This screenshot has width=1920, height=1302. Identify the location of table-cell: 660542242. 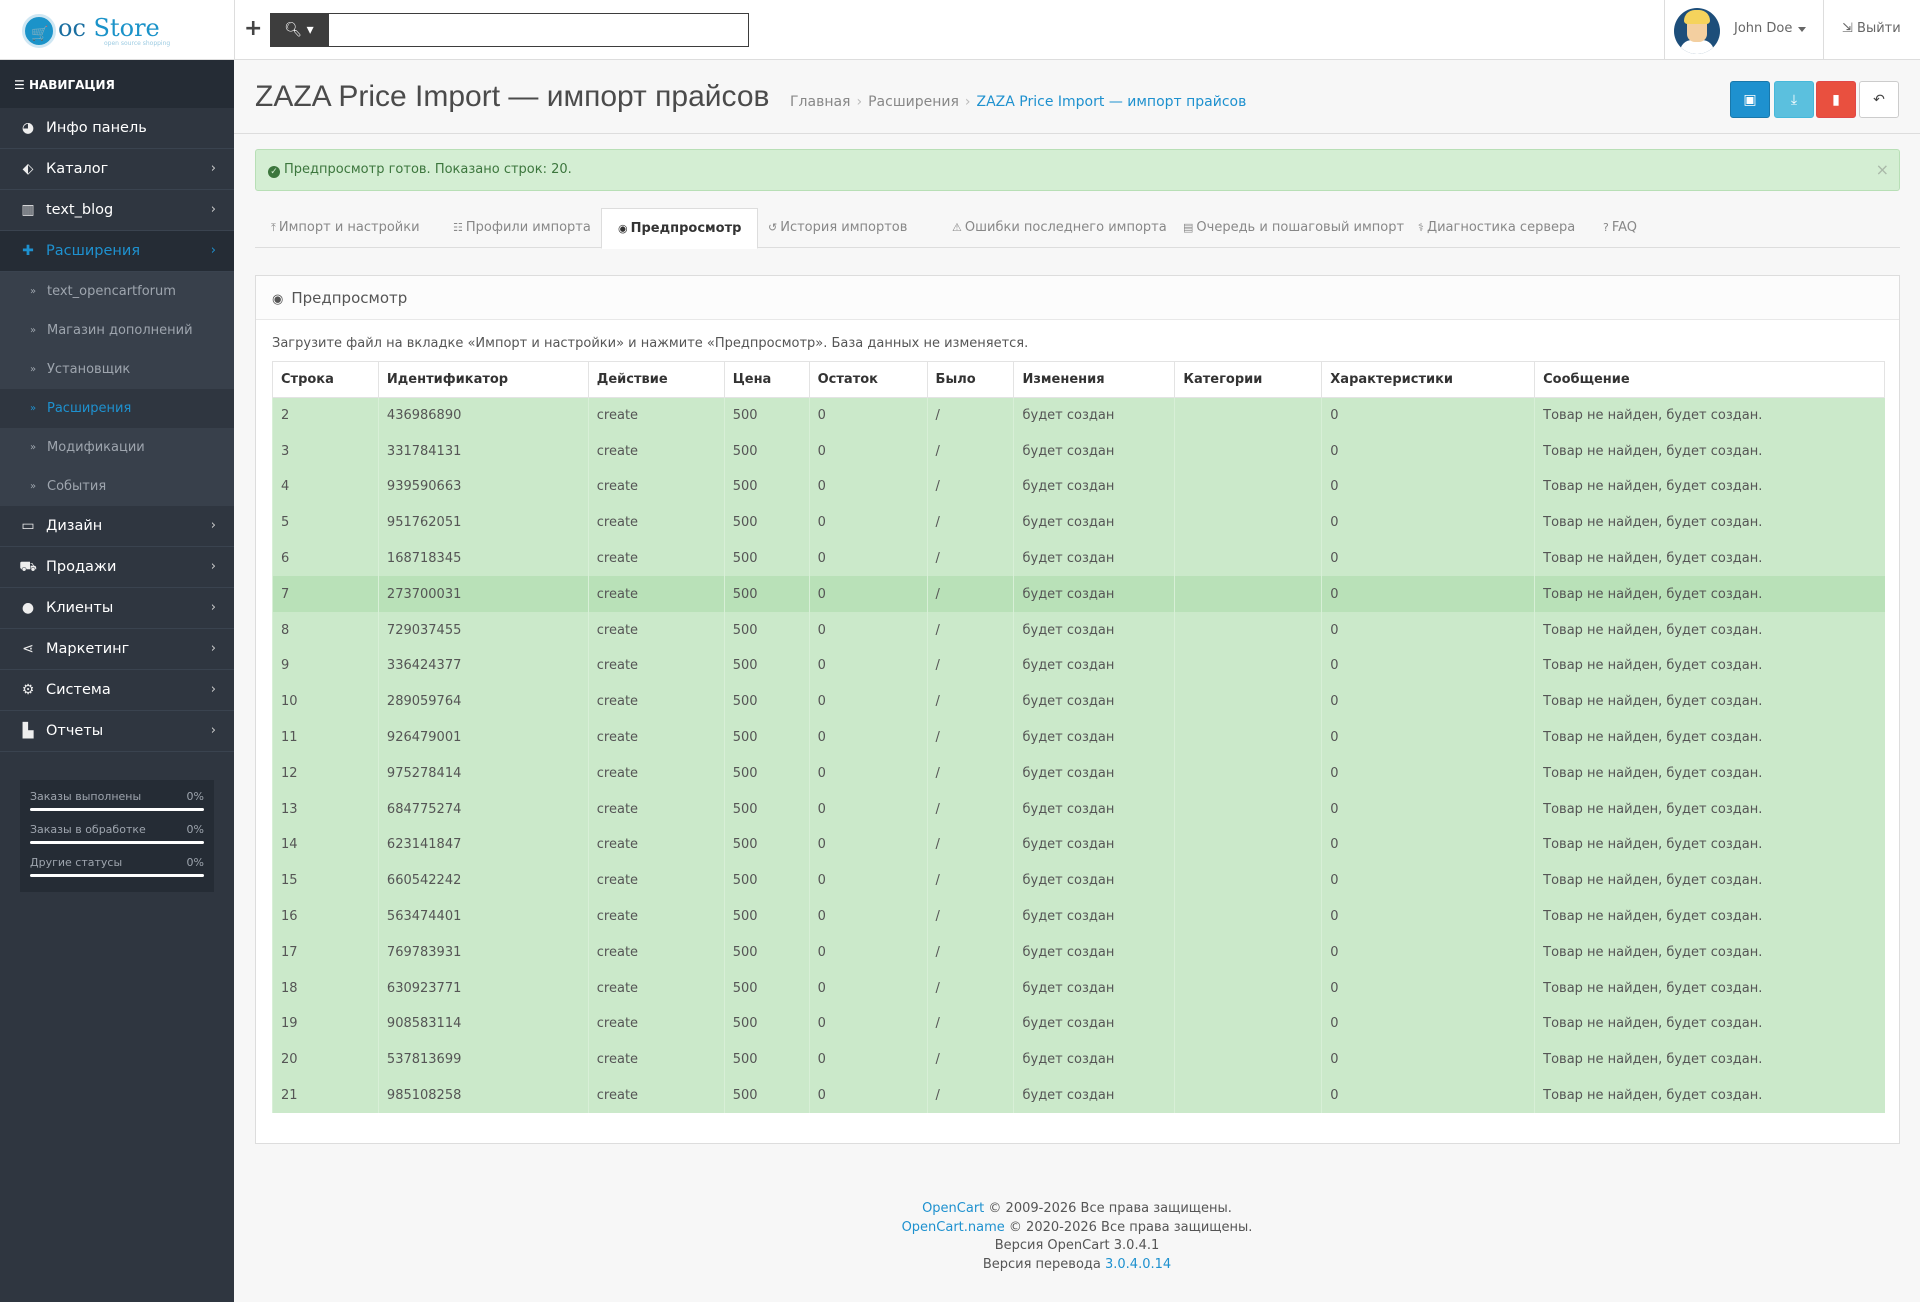
(483, 880).